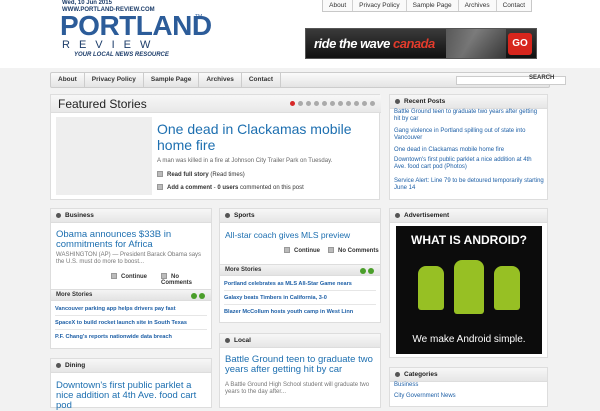 The image size is (600, 411). Describe the element at coordinates (406, 385) in the screenshot. I see `category-item: Business` at that location.